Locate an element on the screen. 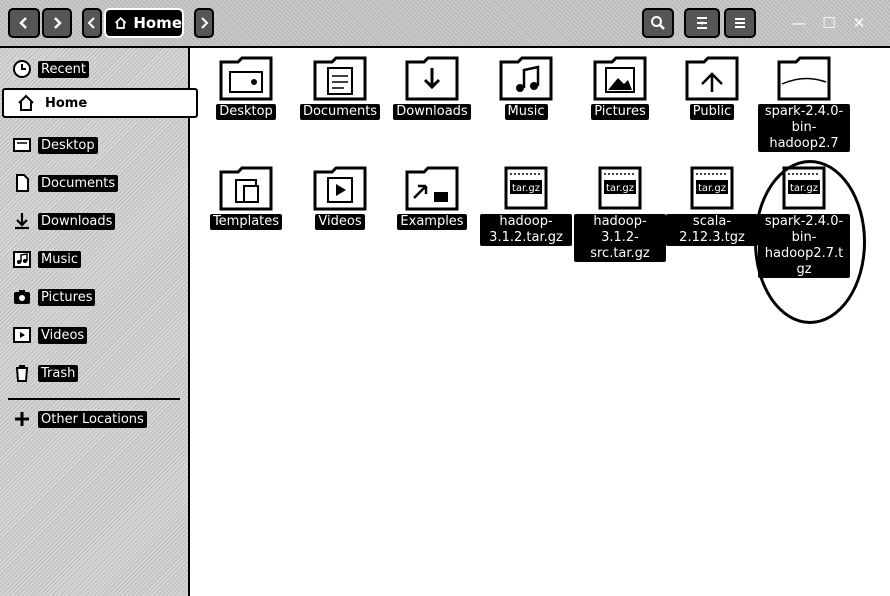 This screenshot has height=596, width=890. sidebar-item-label: Videos is located at coordinates (63, 335).